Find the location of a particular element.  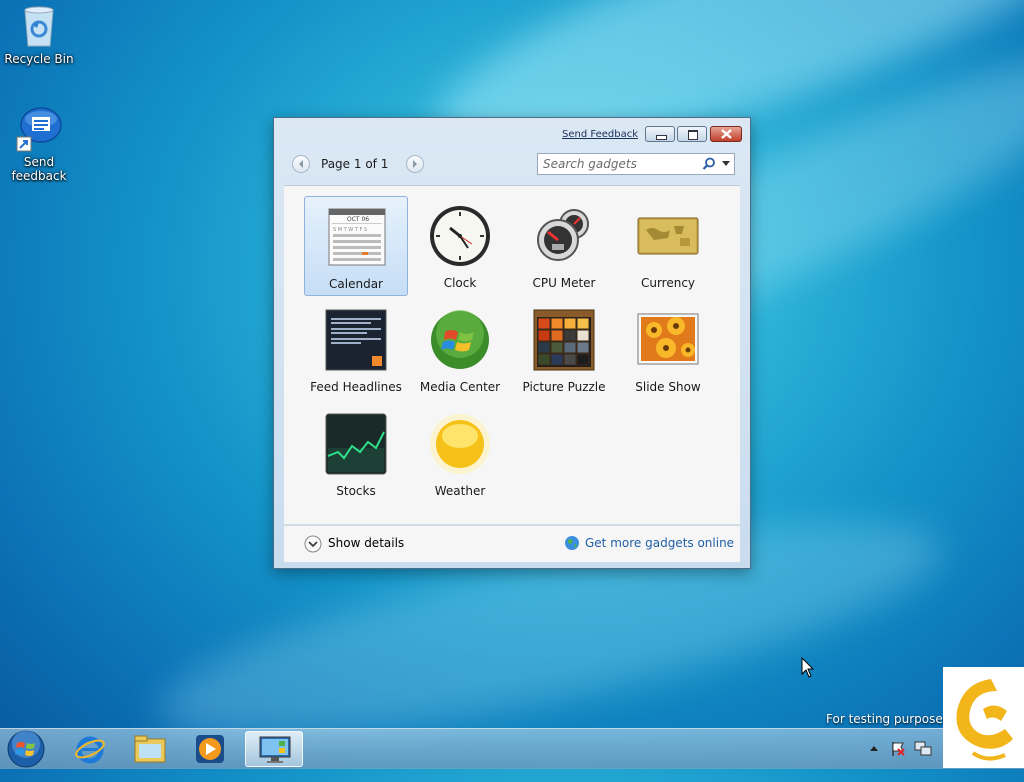

gadget-label: CPU Meter is located at coordinates (564, 283).